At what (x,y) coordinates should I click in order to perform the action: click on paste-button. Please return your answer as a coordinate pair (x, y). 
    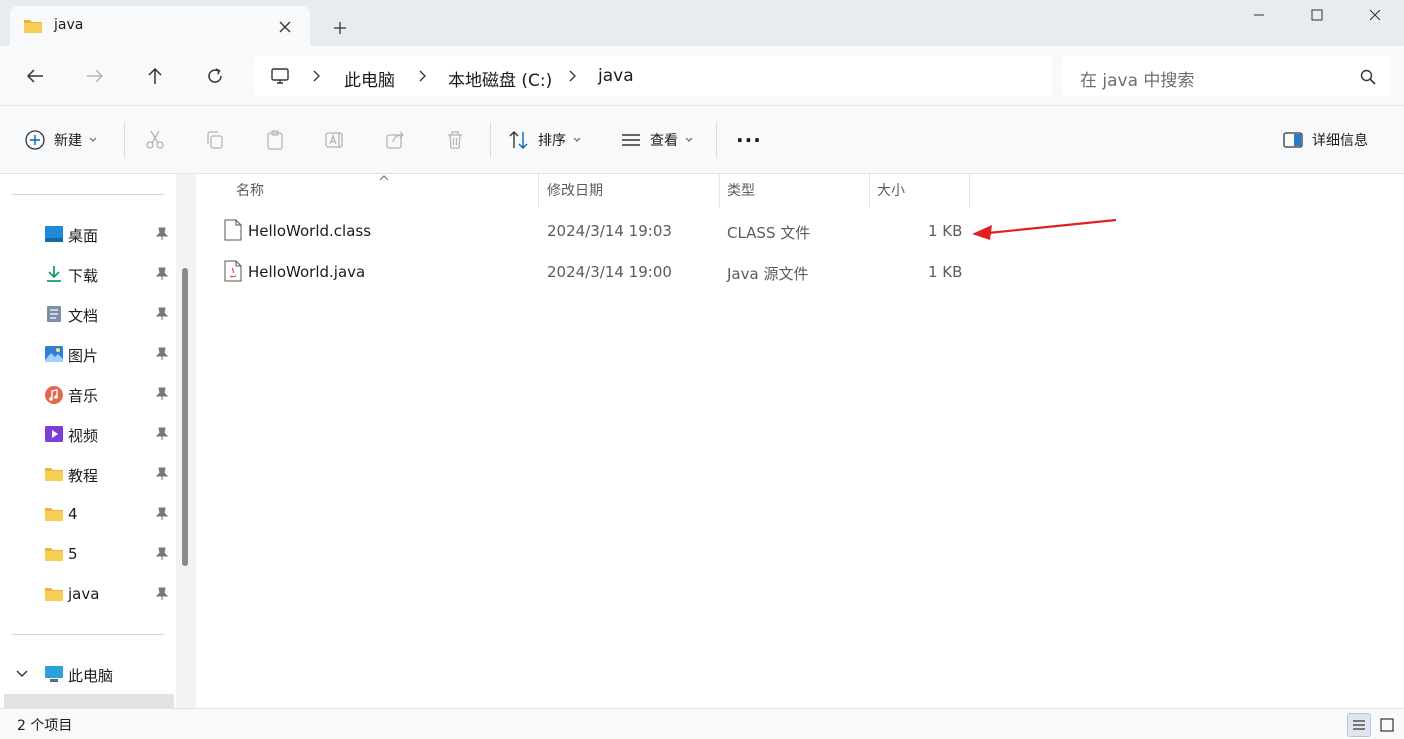
    Looking at the image, I should click on (275, 140).